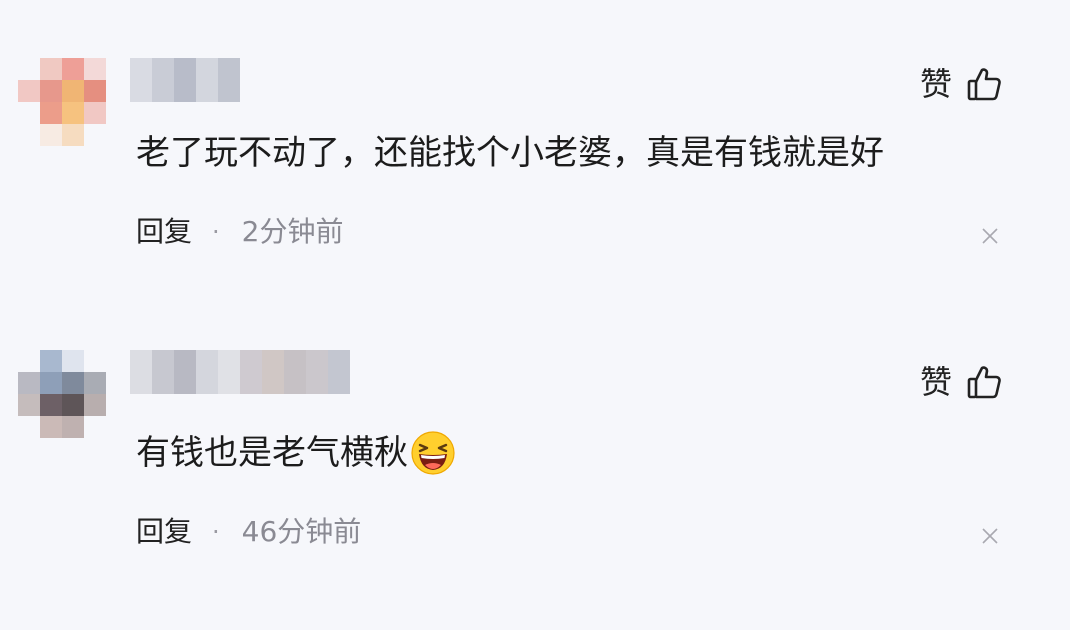 The height and width of the screenshot is (630, 1070). I want to click on comment-meta: 回复 · 2分钟前, so click(239, 232).